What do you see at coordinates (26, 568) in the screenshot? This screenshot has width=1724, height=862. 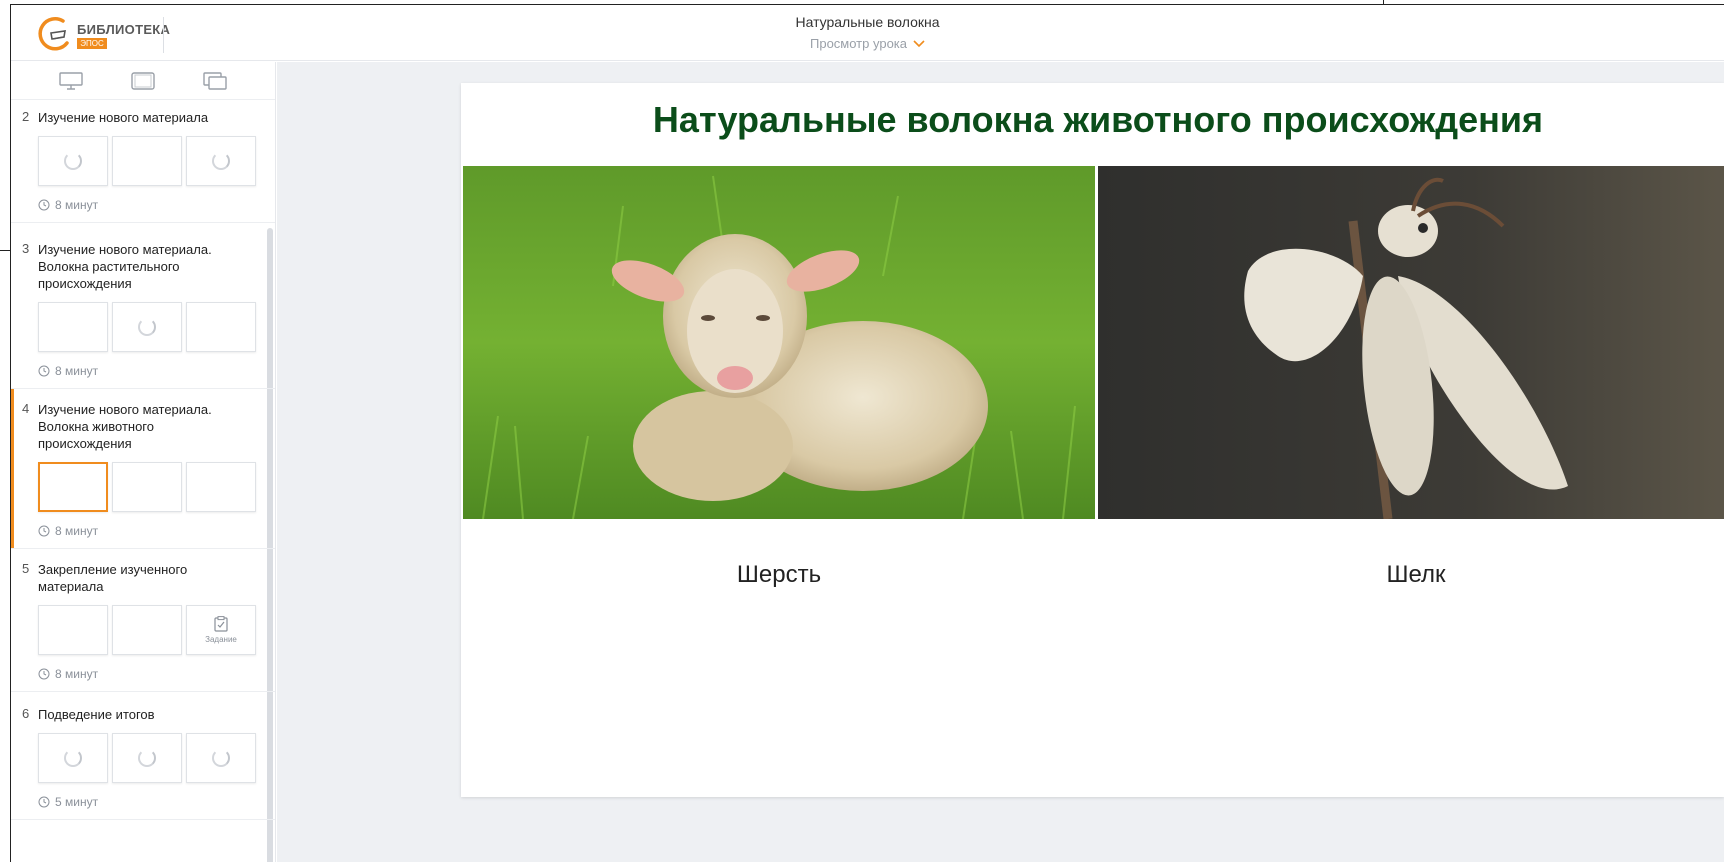 I see `stage-number: 5` at bounding box center [26, 568].